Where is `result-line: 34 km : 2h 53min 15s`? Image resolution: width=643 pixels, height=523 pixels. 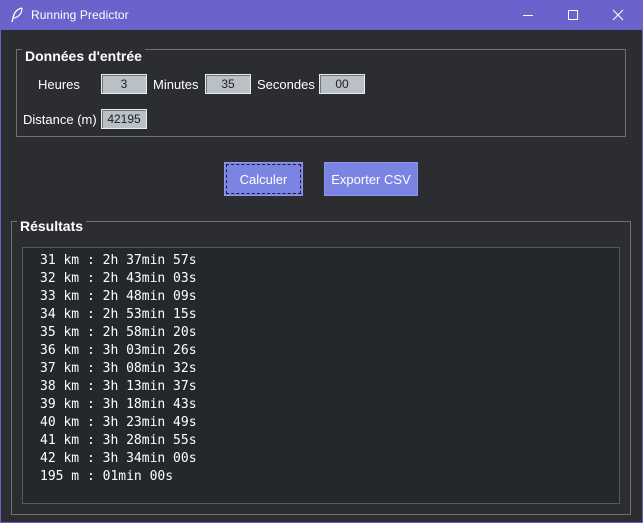
result-line: 34 km : 2h 53min 15s is located at coordinates (118, 314).